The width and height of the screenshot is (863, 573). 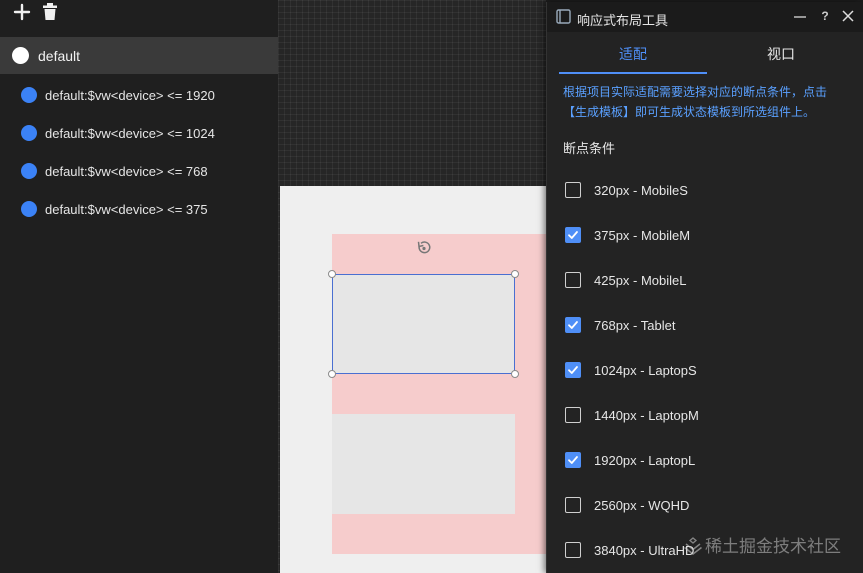 What do you see at coordinates (642, 235) in the screenshot?
I see `breakpoint-label: 375px - MobileM` at bounding box center [642, 235].